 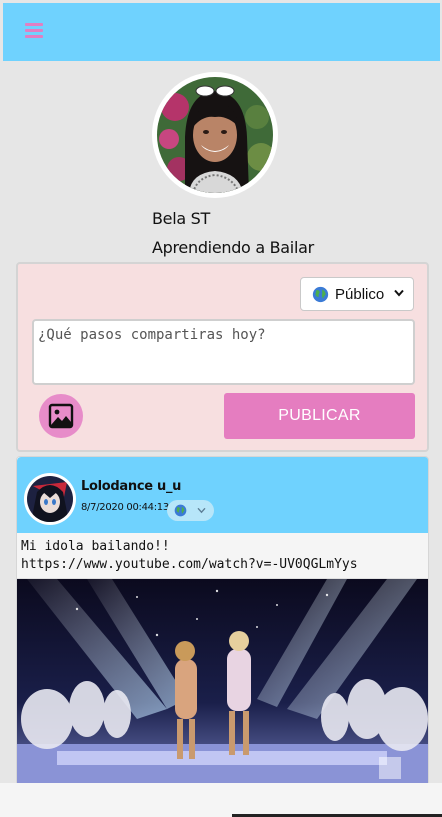 What do you see at coordinates (125, 507) in the screenshot?
I see `post-date: 8/7/2020 00:44:13` at bounding box center [125, 507].